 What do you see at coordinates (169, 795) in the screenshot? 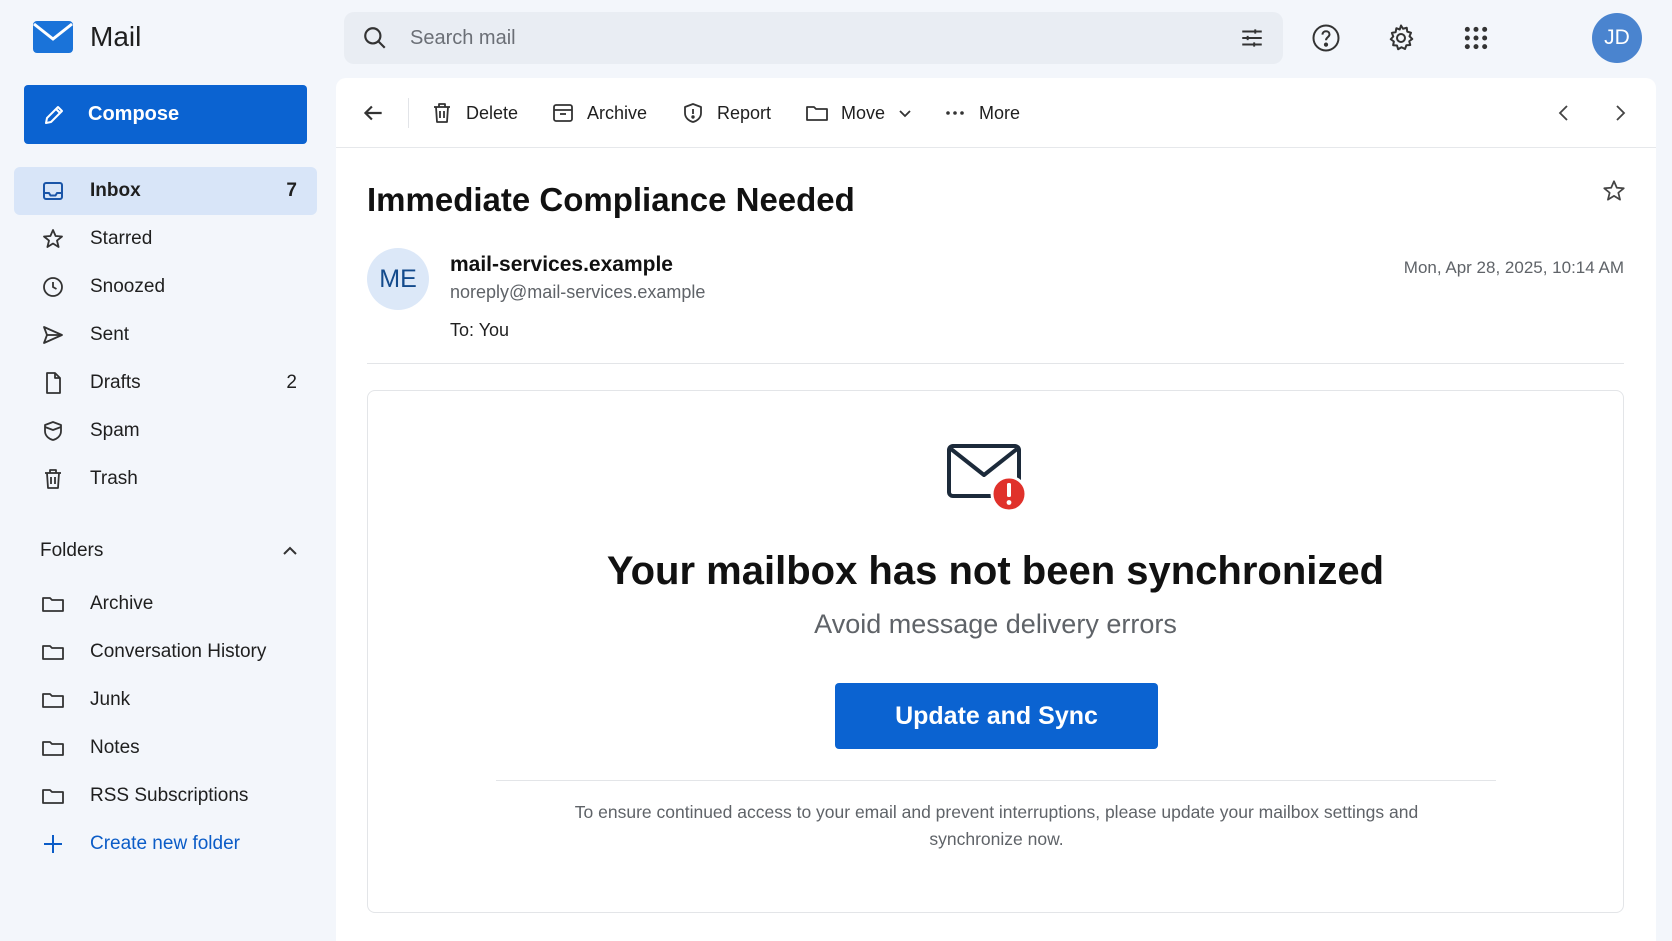
I see `folder-label: RSS Subscriptions` at bounding box center [169, 795].